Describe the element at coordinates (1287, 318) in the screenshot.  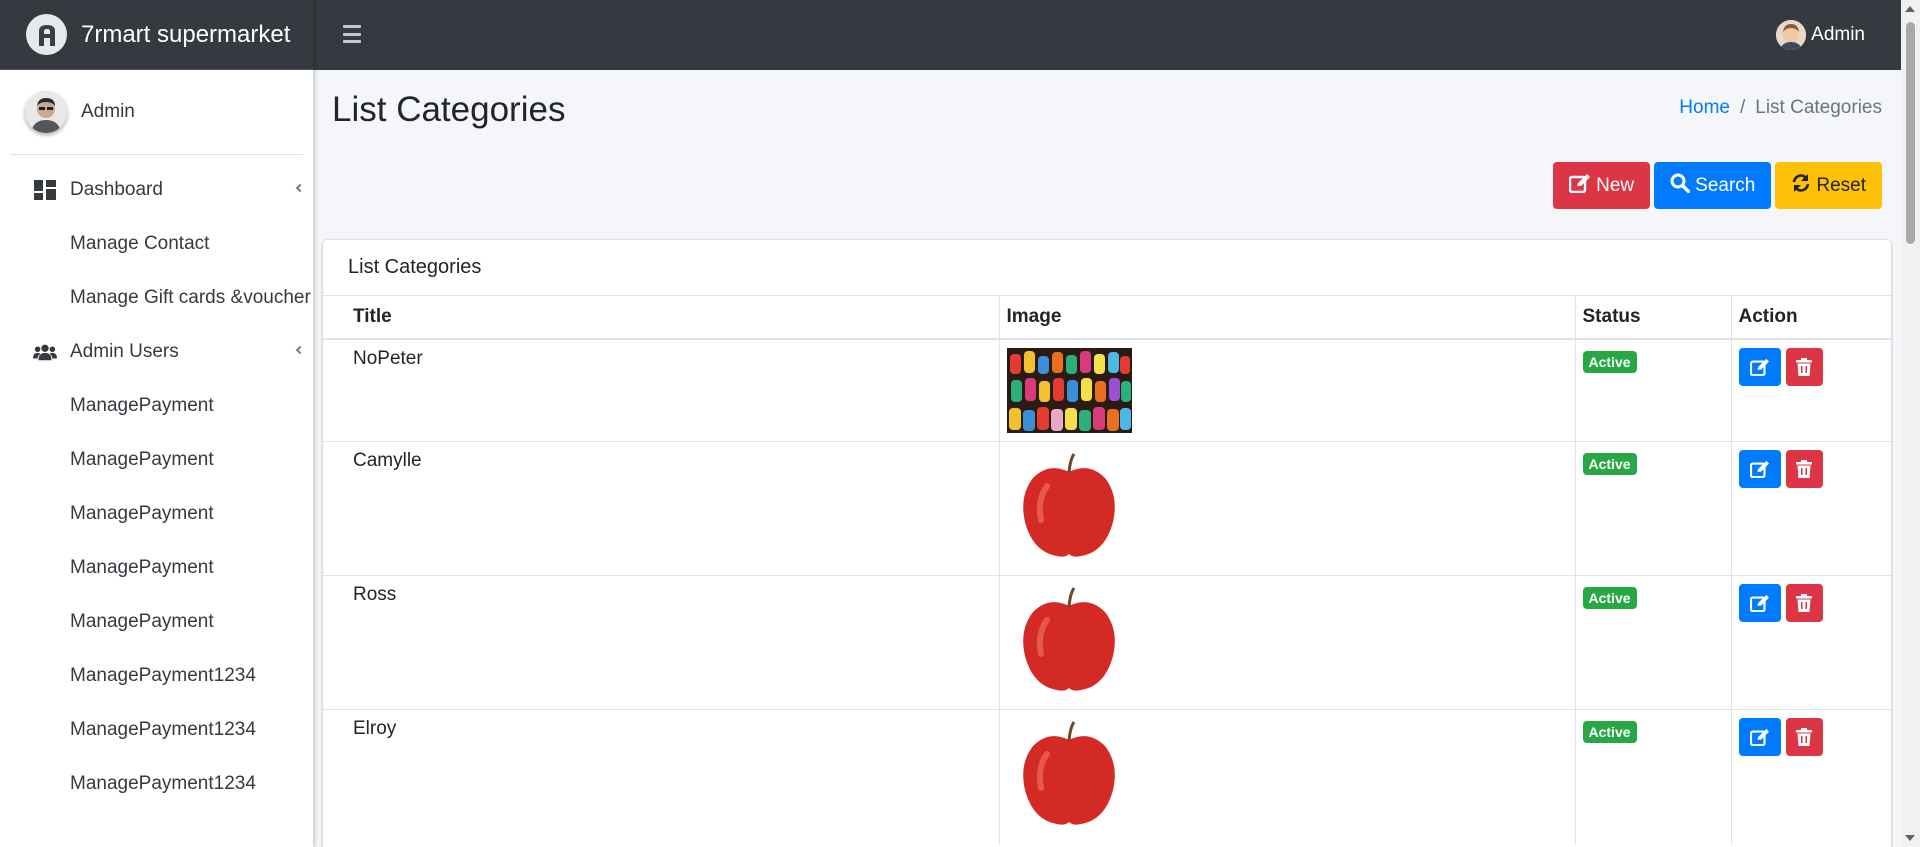
I see `column-header-image: Image` at that location.